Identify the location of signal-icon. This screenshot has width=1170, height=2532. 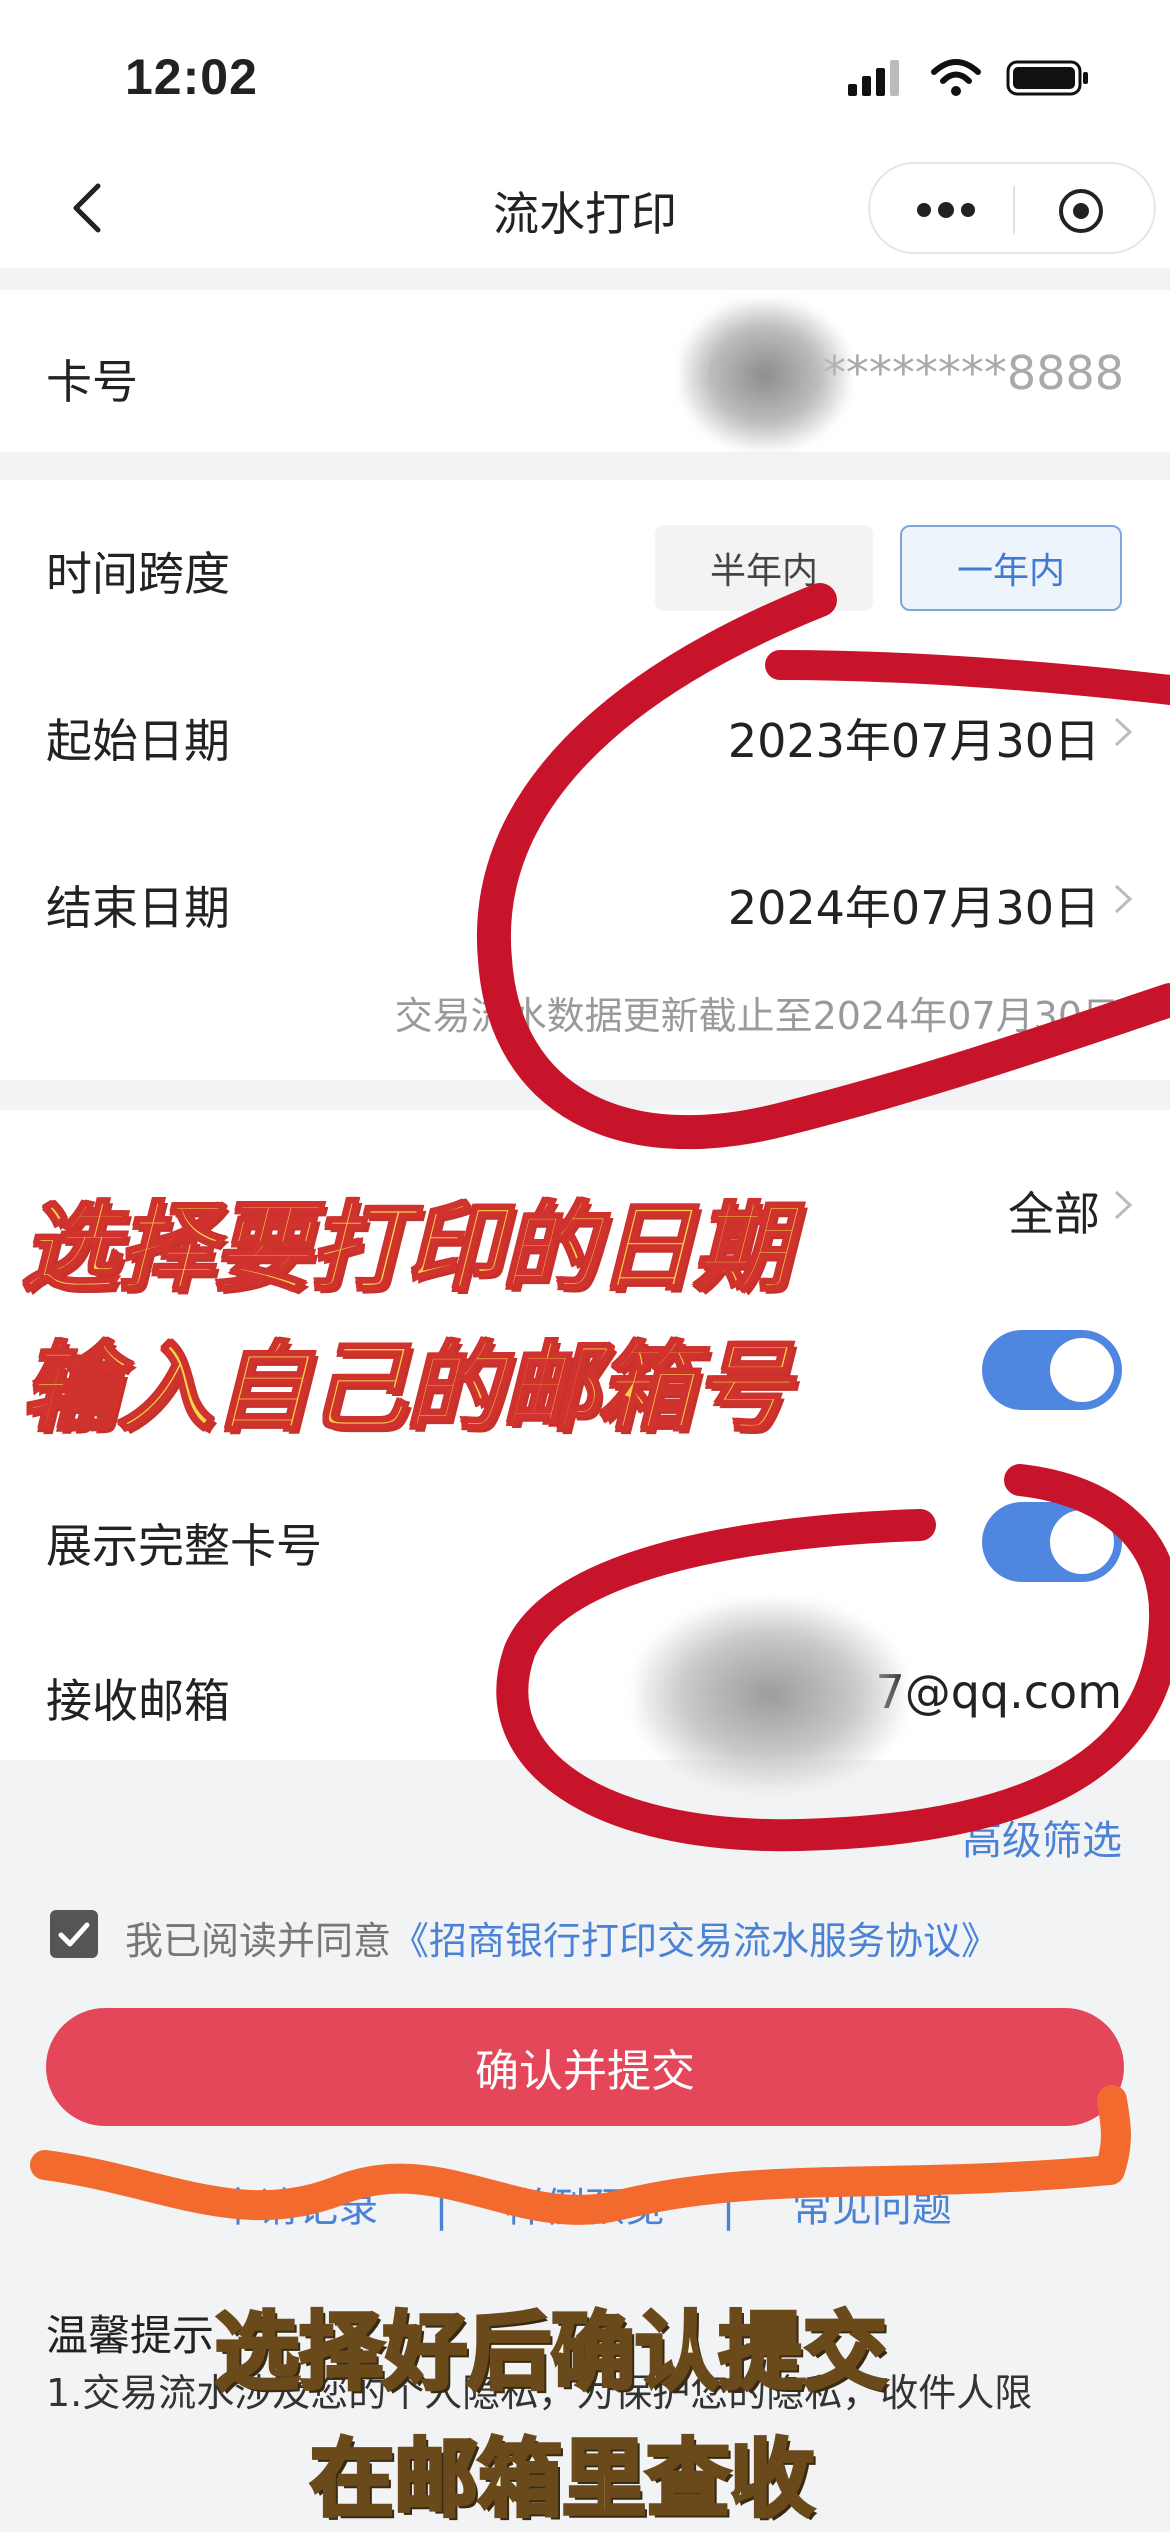
(873, 78).